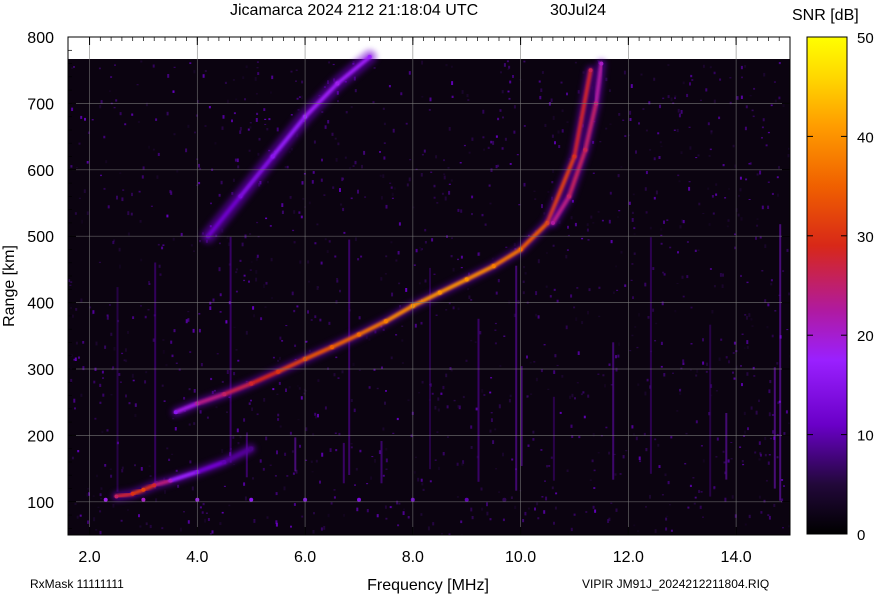 The height and width of the screenshot is (595, 874). Describe the element at coordinates (40, 104) in the screenshot. I see `y-tick-label: 700` at that location.